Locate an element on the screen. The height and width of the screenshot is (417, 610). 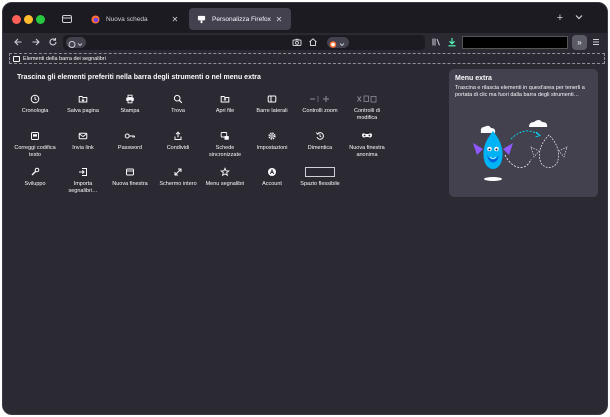
close-window-button is located at coordinates (16, 19).